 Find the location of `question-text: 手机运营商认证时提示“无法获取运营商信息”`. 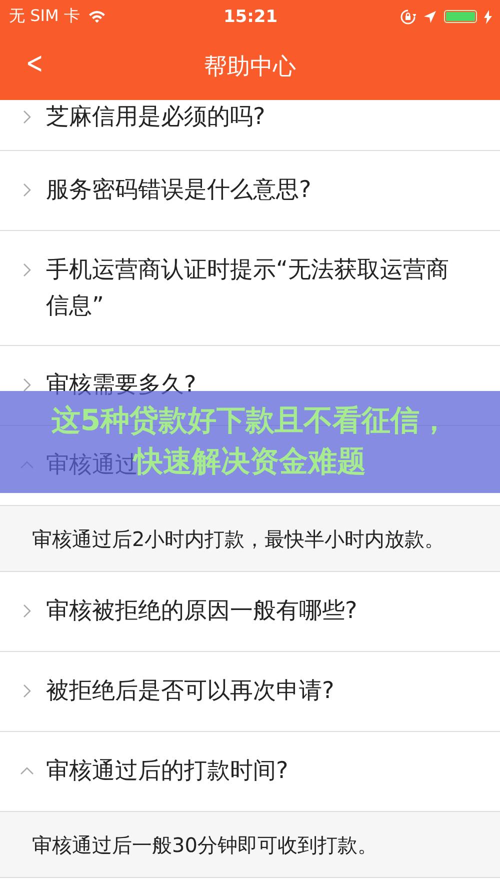

question-text: 手机运营商认证时提示“无法获取运营商信息” is located at coordinates (248, 288).